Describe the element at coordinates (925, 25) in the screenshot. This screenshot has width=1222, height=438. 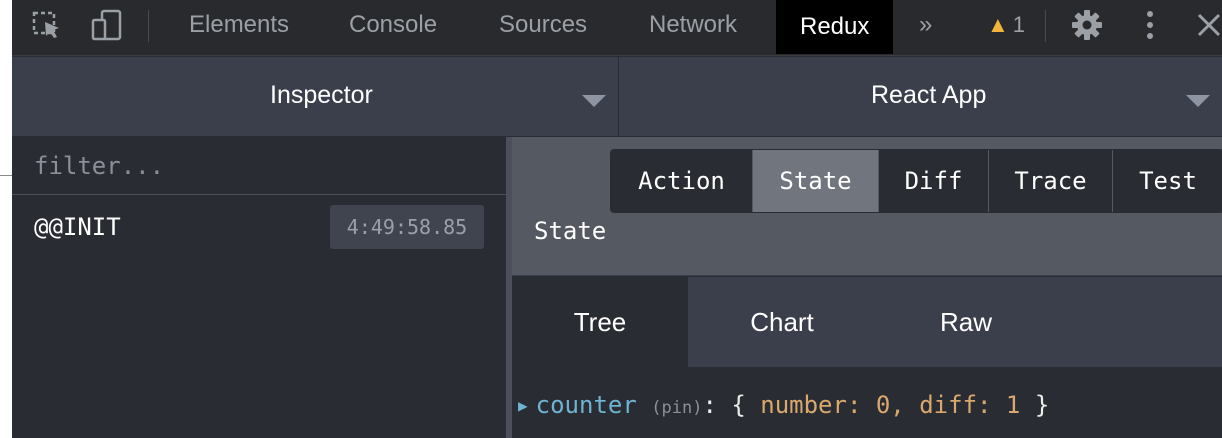
I see `more-tabs-button: »` at that location.